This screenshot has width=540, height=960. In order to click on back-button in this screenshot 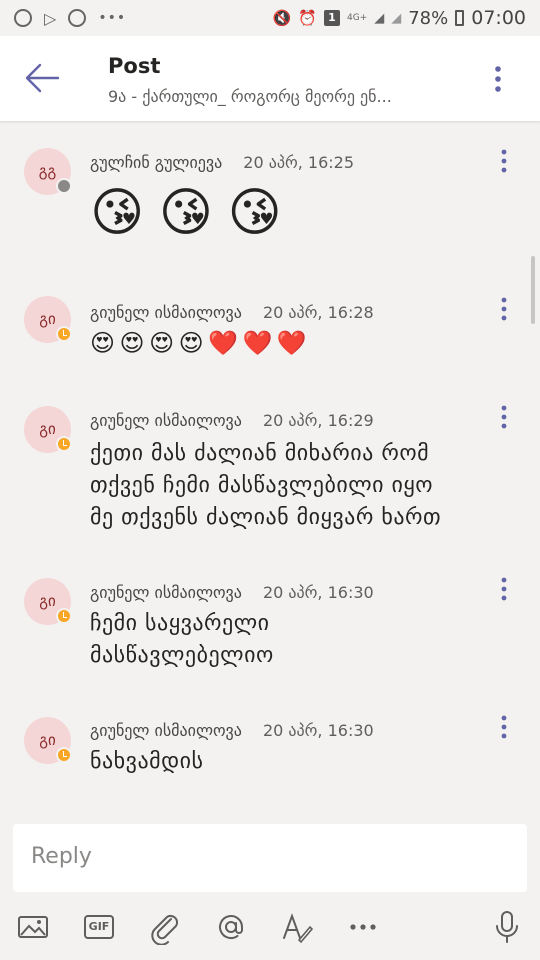, I will do `click(42, 78)`.